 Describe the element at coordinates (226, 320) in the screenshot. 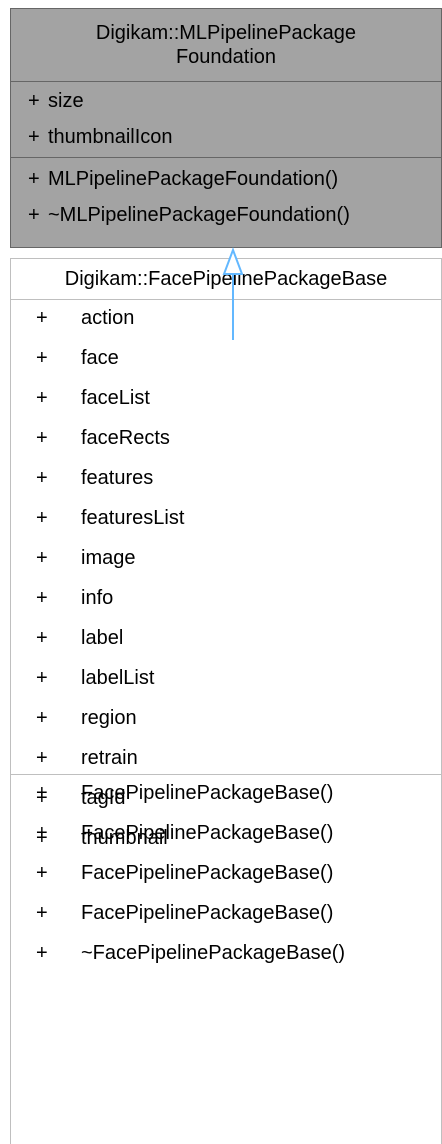

I see `derived-attribute-row: + action` at that location.